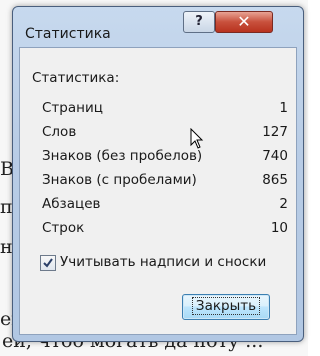 The image size is (320, 356). I want to click on stats-row-chars-with-spaces: Знаков (с пробелами) 865, so click(165, 182).